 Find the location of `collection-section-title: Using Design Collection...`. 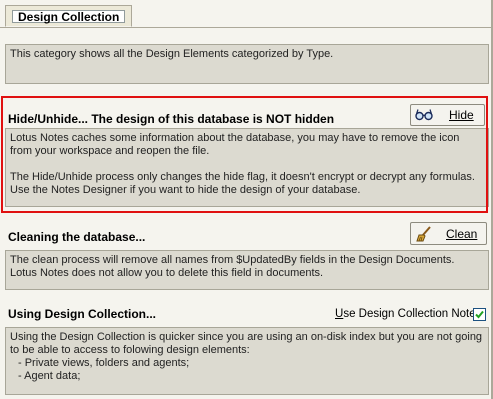

collection-section-title: Using Design Collection... is located at coordinates (82, 314).